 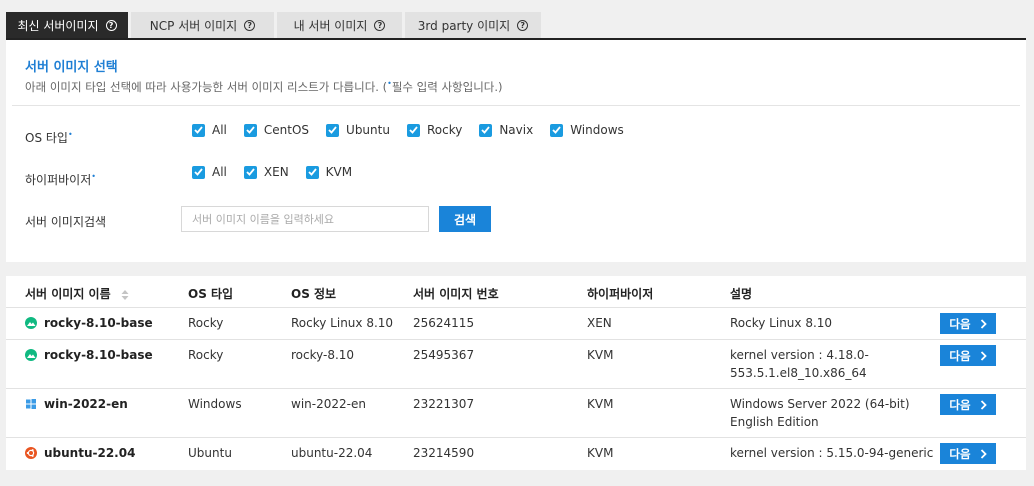 I want to click on os-info-cell: rocky-8.10, so click(x=323, y=355).